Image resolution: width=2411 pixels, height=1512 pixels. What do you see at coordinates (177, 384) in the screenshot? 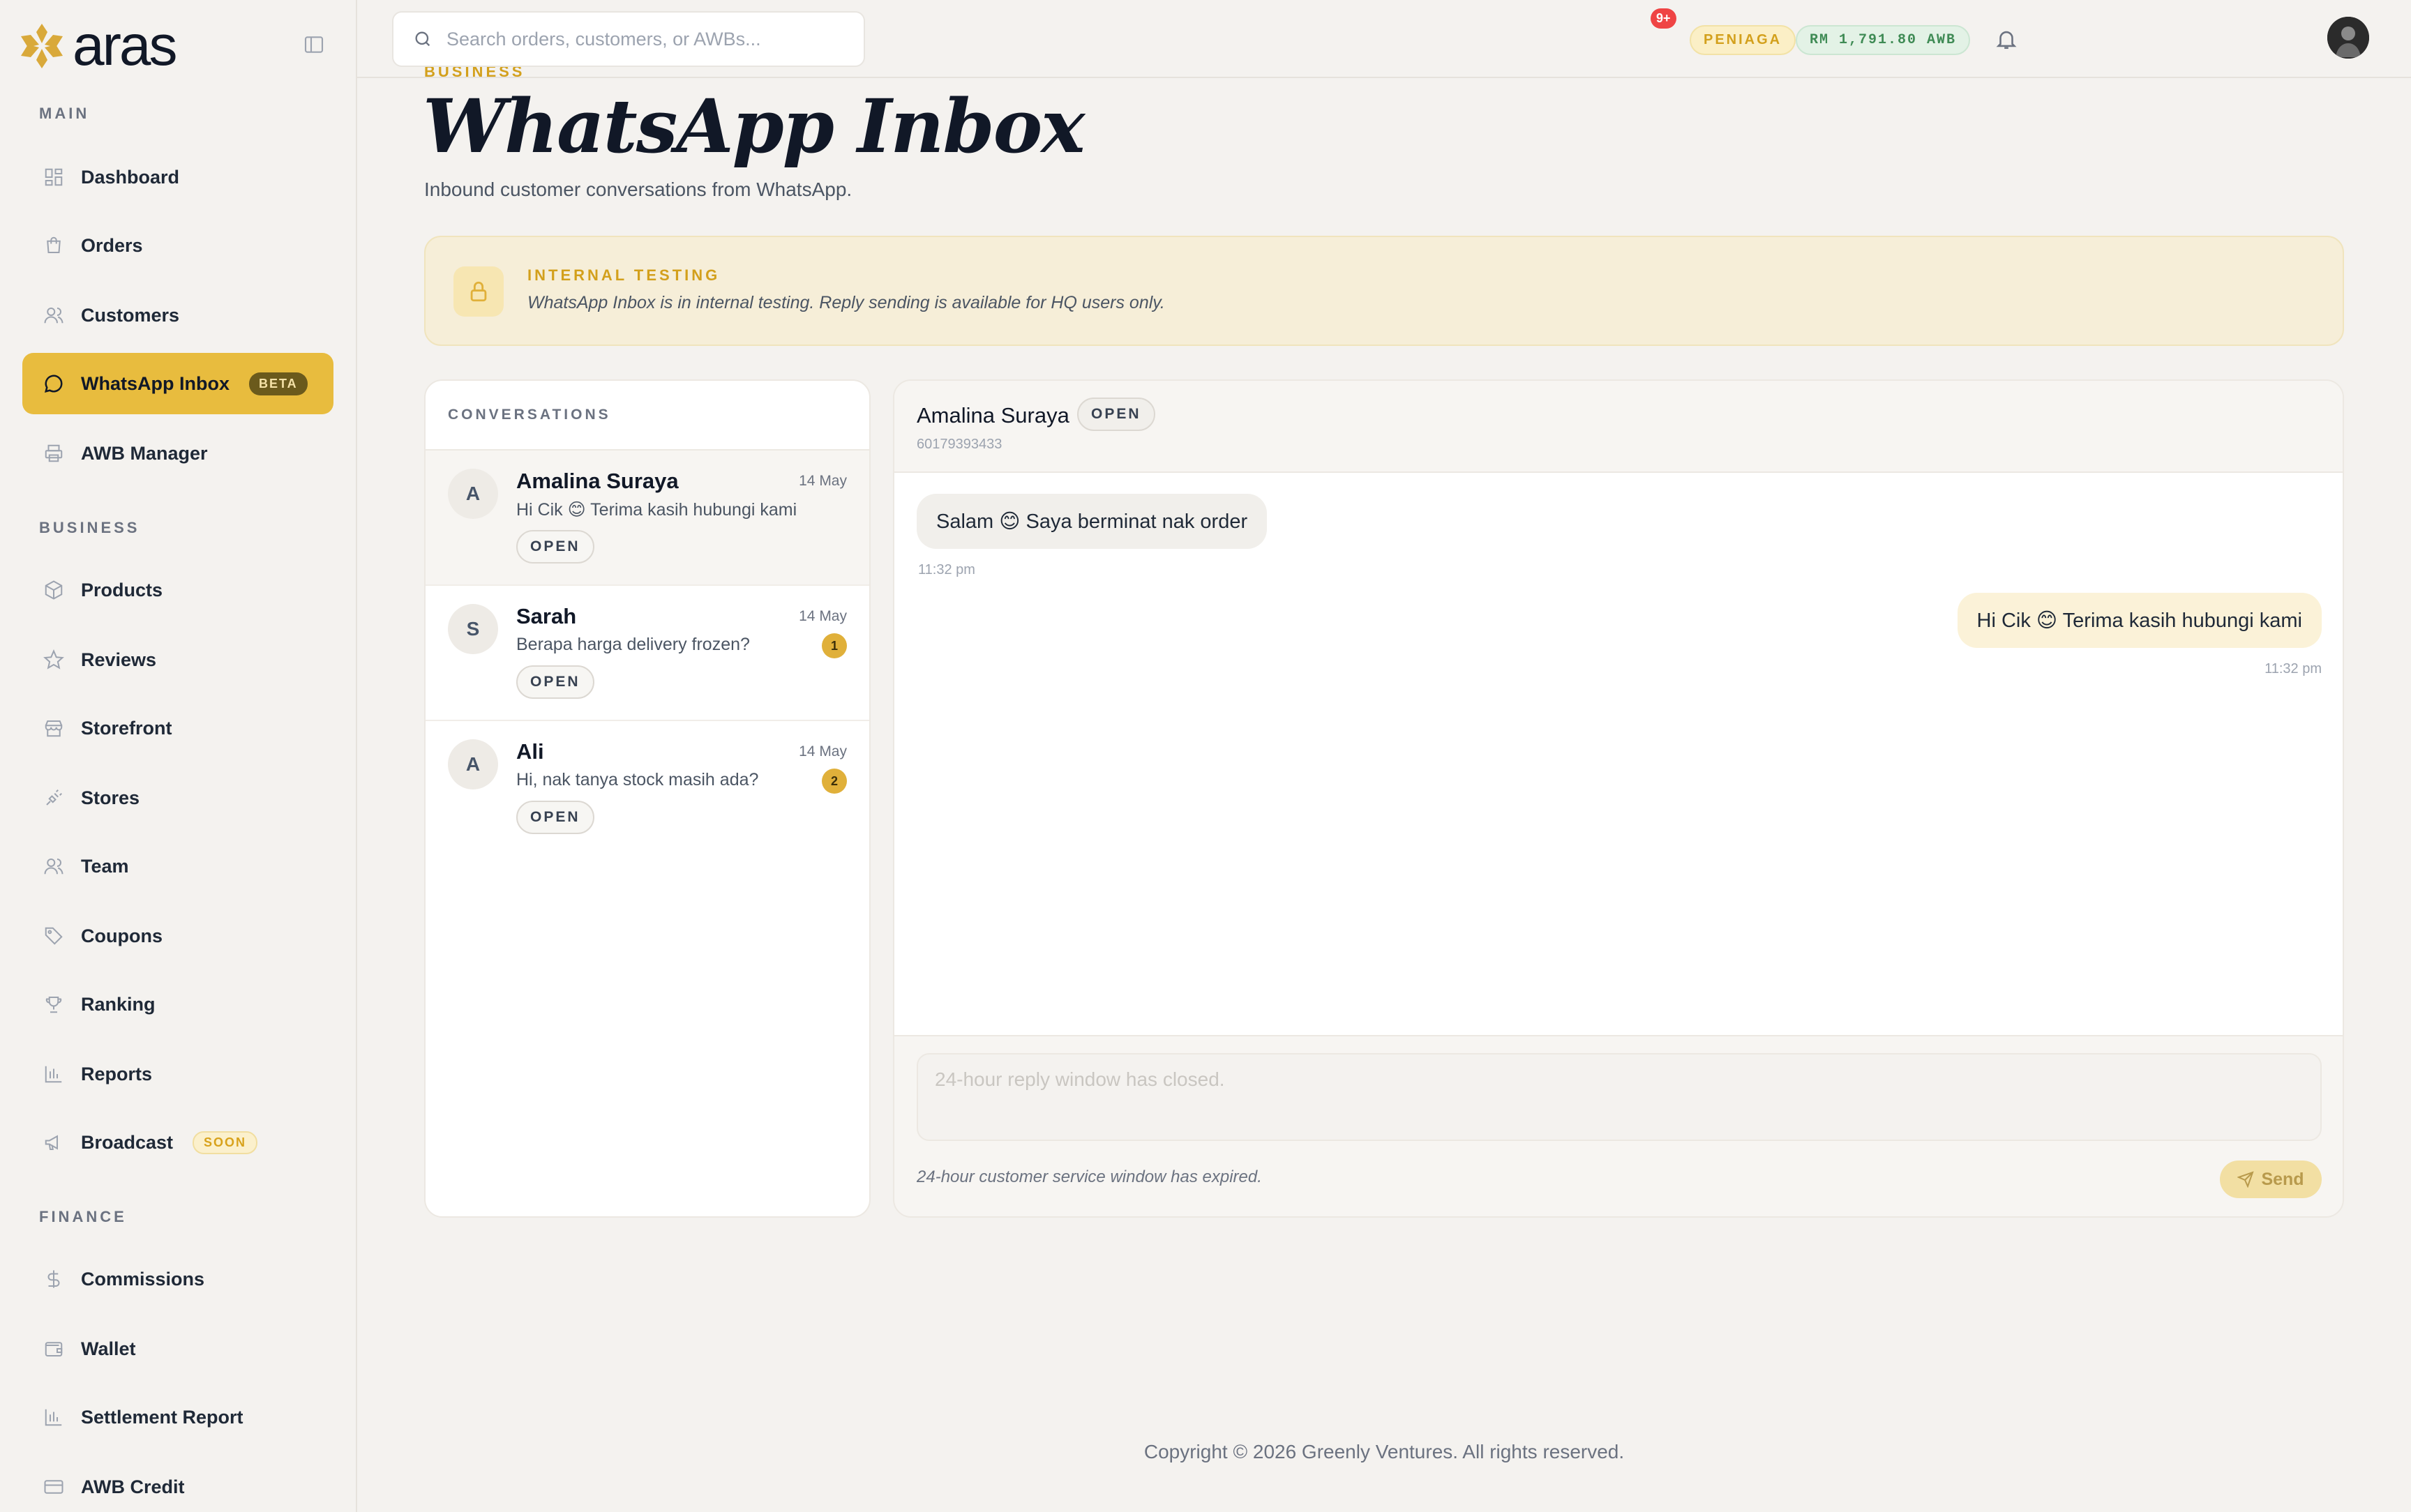
I see `sidebar-item-whatsapp-inbox: WhatsApp Inbox BETA` at bounding box center [177, 384].